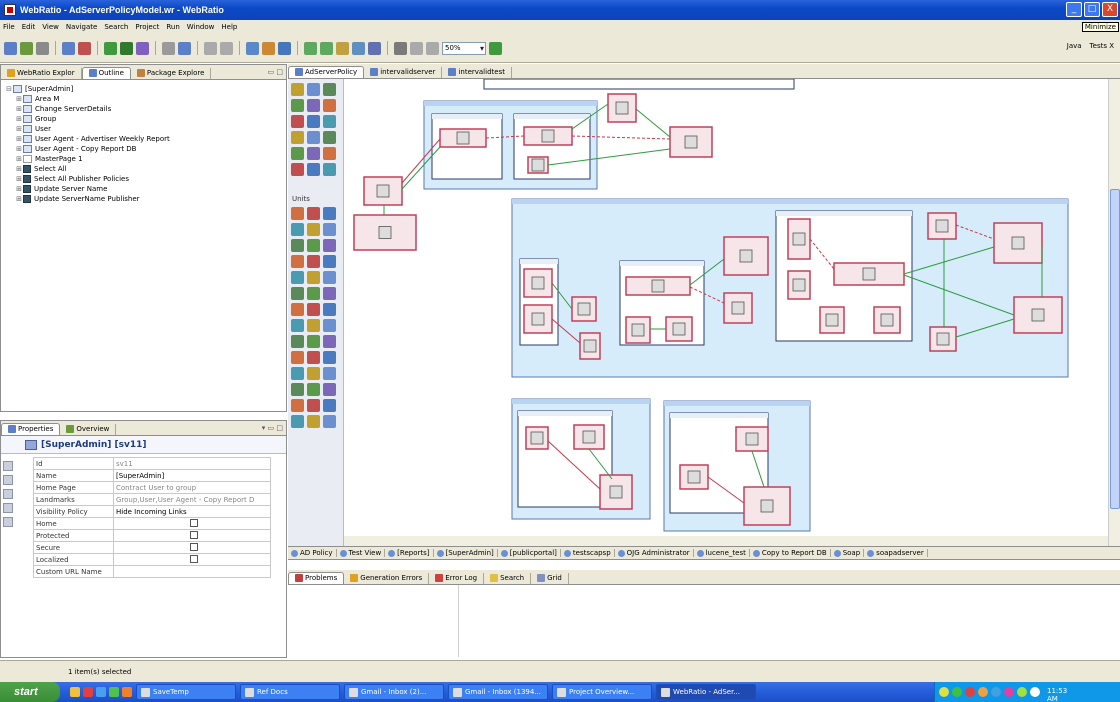 The image size is (1120, 702). What do you see at coordinates (31, 429) in the screenshot?
I see `props-tab-0: Properties` at bounding box center [31, 429].